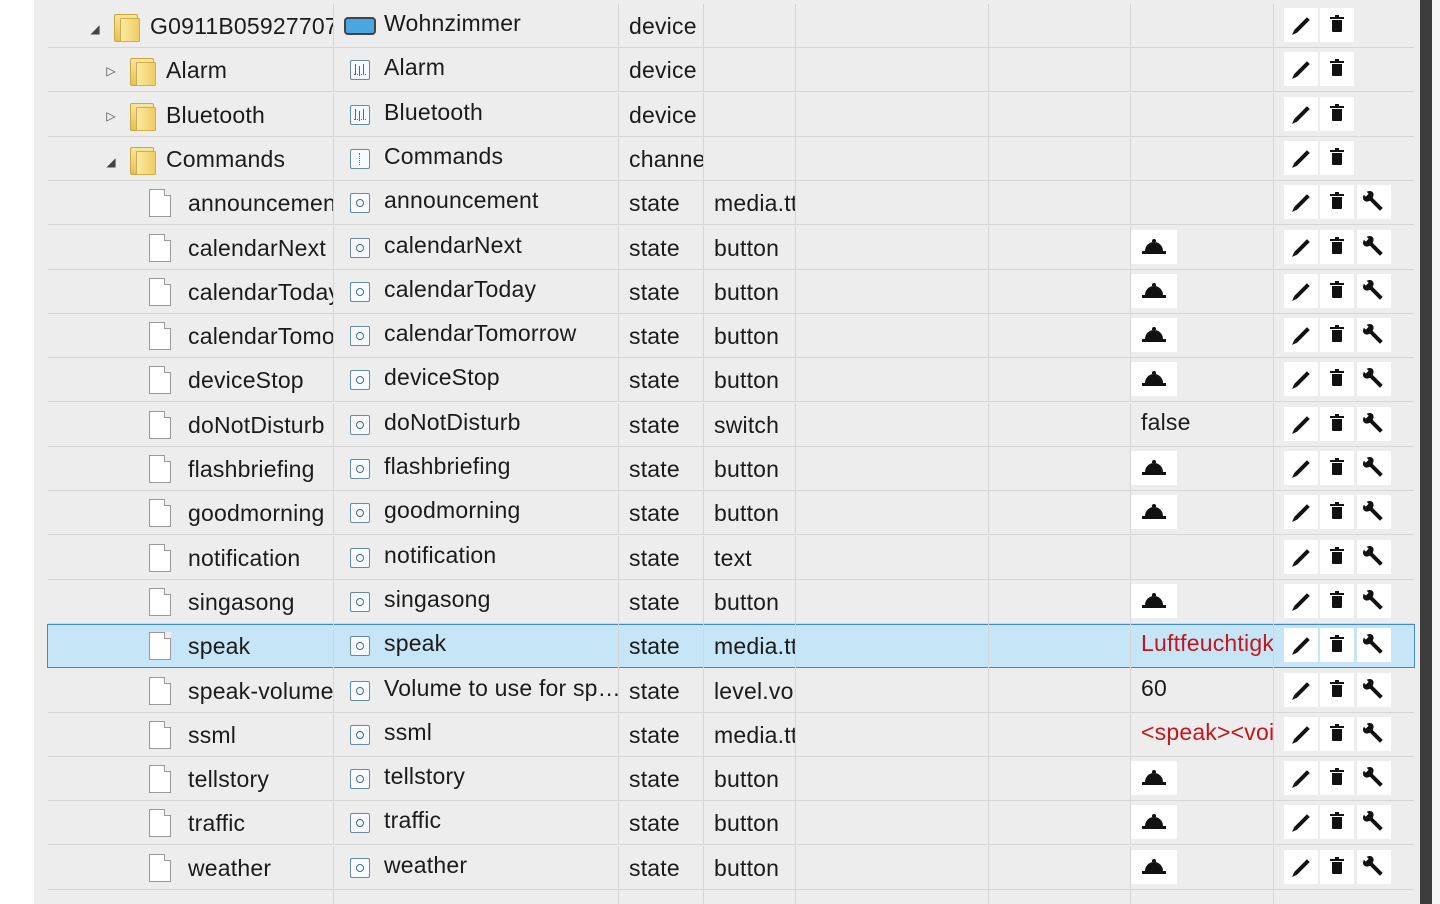  What do you see at coordinates (731, 158) in the screenshot?
I see `tree-row-Commands: ◢ Commands Commands channel` at bounding box center [731, 158].